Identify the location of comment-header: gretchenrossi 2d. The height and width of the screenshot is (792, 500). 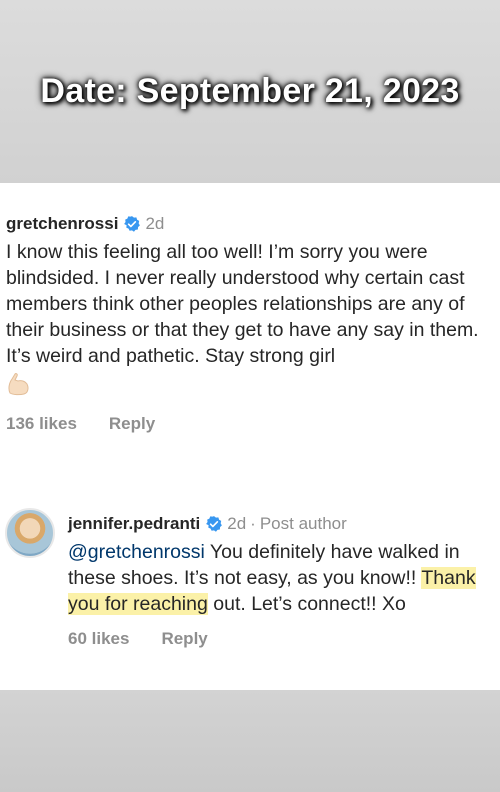
(250, 224).